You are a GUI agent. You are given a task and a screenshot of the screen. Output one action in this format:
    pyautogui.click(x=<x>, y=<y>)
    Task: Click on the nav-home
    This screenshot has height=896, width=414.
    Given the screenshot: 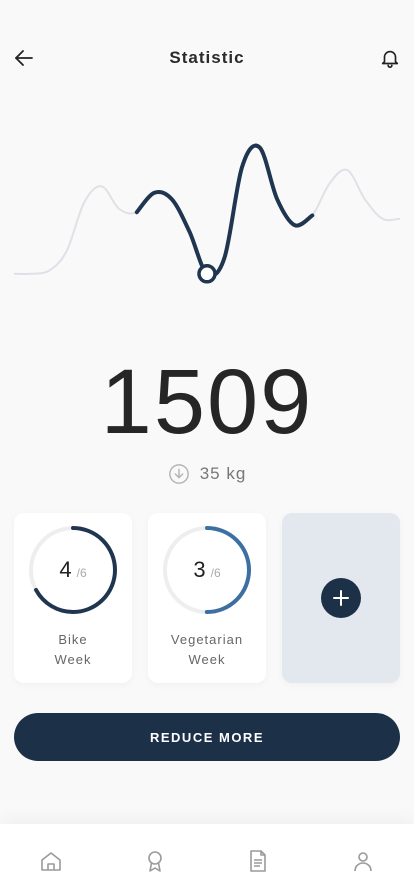 What is the action you would take?
    pyautogui.click(x=51, y=861)
    